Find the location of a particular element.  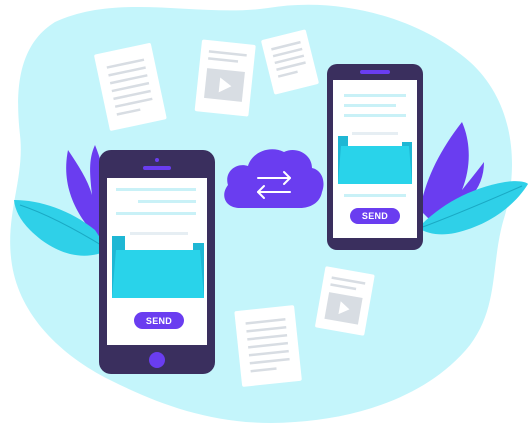

right-phone: SEND is located at coordinates (375, 157).